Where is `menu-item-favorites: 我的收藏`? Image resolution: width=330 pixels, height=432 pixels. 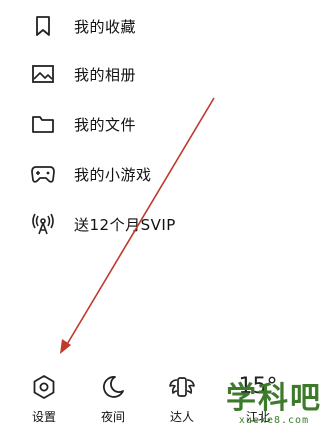 menu-item-favorites: 我的收藏 is located at coordinates (82, 26).